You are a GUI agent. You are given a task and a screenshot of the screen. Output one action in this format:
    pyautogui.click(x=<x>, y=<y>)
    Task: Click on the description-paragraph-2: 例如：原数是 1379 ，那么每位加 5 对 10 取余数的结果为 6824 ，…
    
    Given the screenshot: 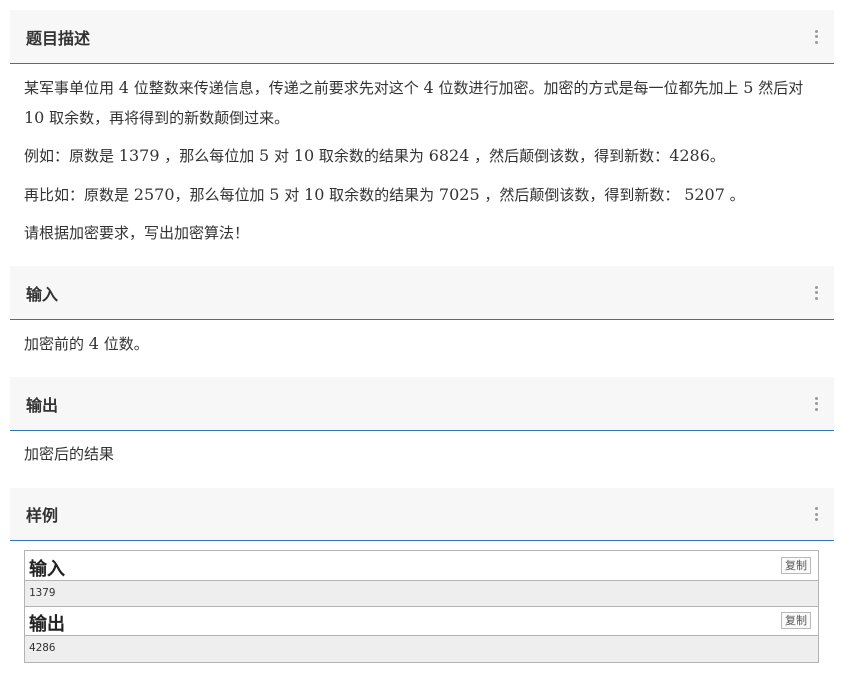 What is the action you would take?
    pyautogui.click(x=374, y=155)
    